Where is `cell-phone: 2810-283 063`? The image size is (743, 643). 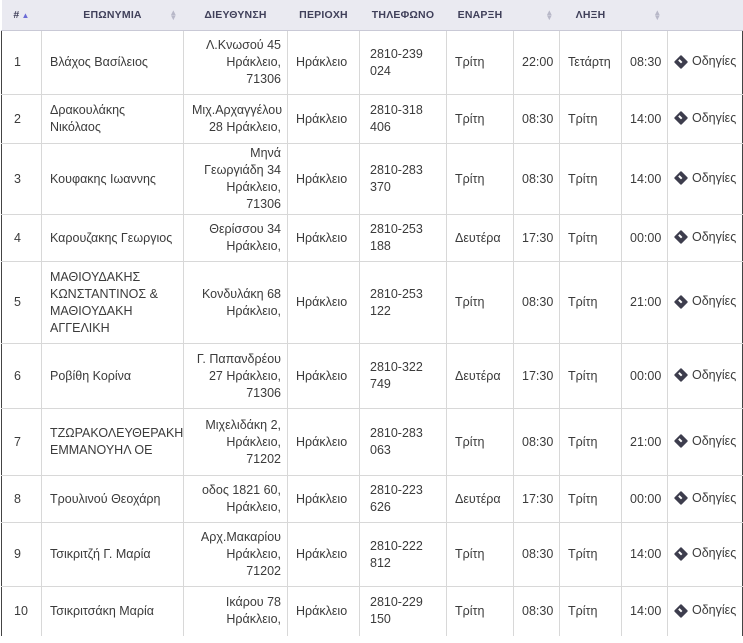 cell-phone: 2810-283 063 is located at coordinates (403, 442).